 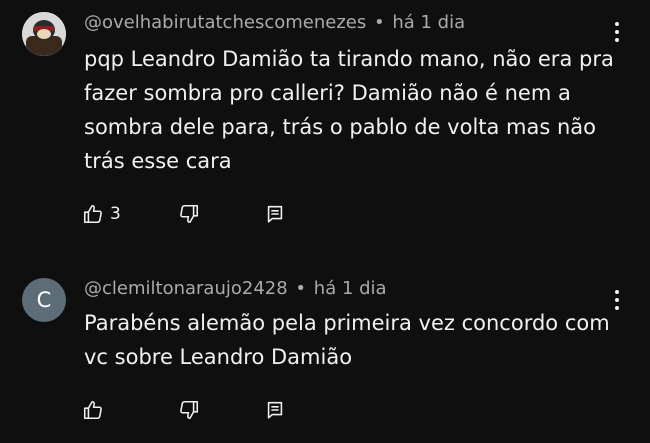 I want to click on like-count: 3, so click(x=115, y=214).